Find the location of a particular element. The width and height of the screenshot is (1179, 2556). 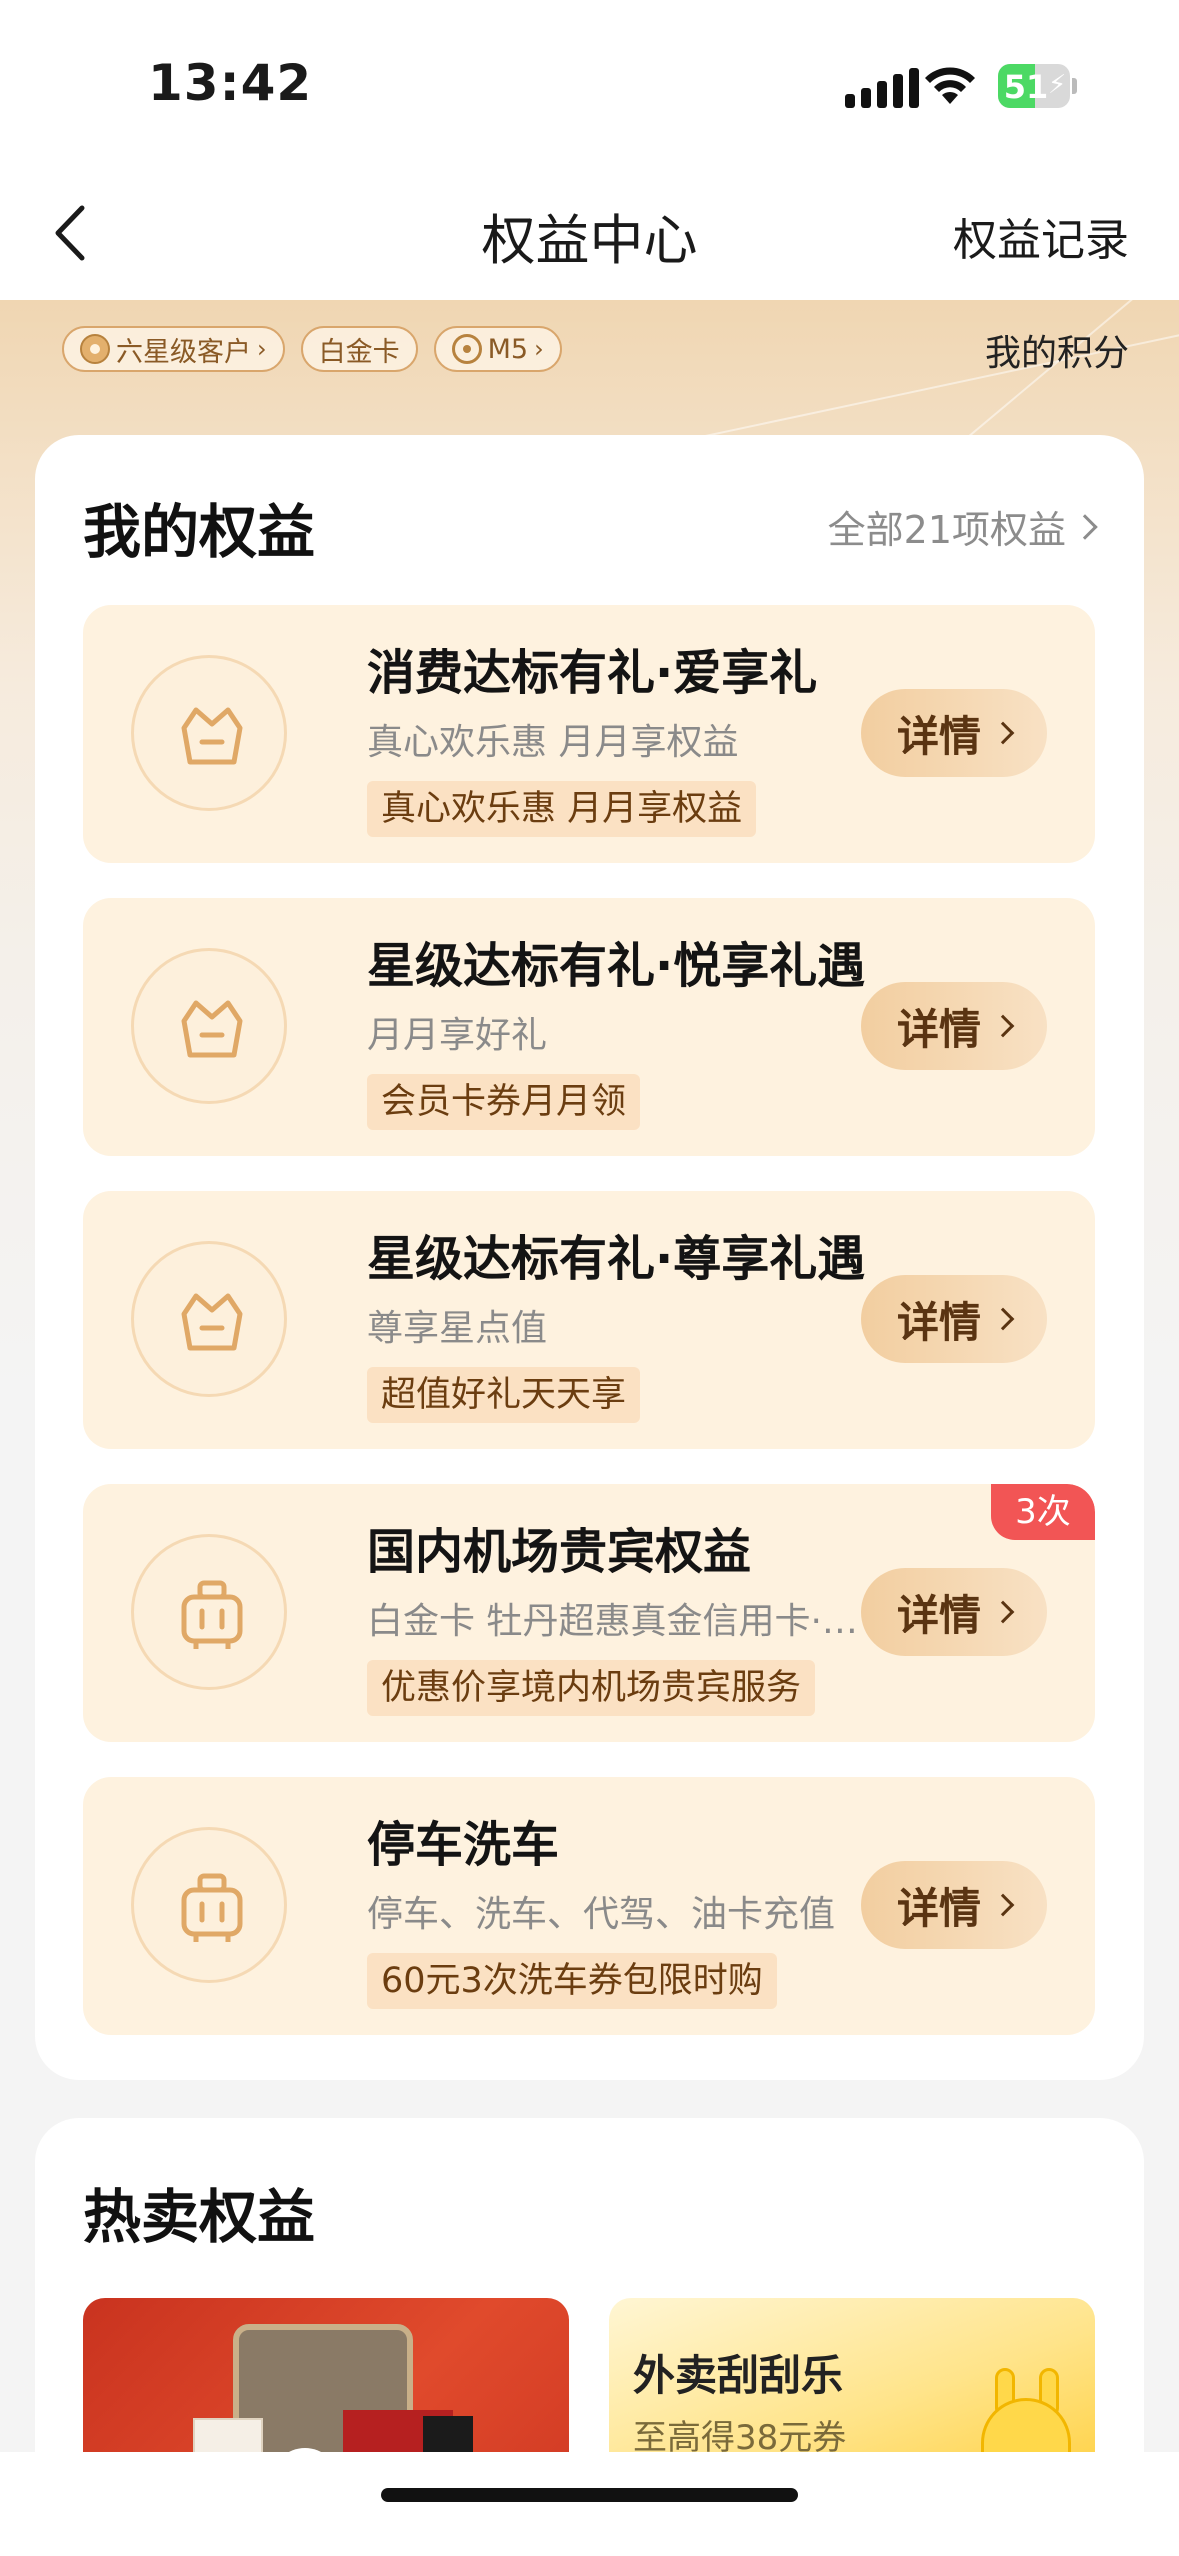

star-level-label: 六星级客户 is located at coordinates (183, 352).